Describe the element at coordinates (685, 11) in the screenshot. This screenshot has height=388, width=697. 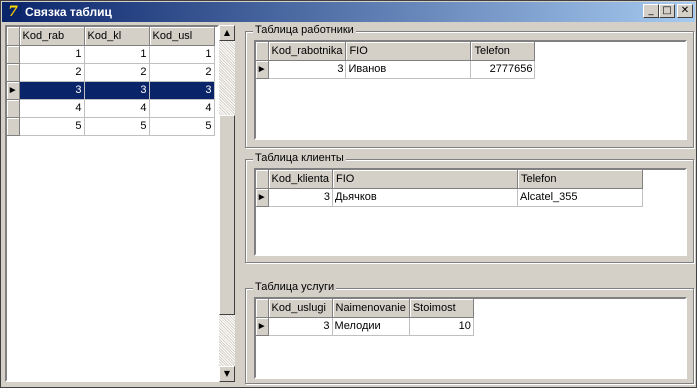
I see `close-button: ✕` at that location.